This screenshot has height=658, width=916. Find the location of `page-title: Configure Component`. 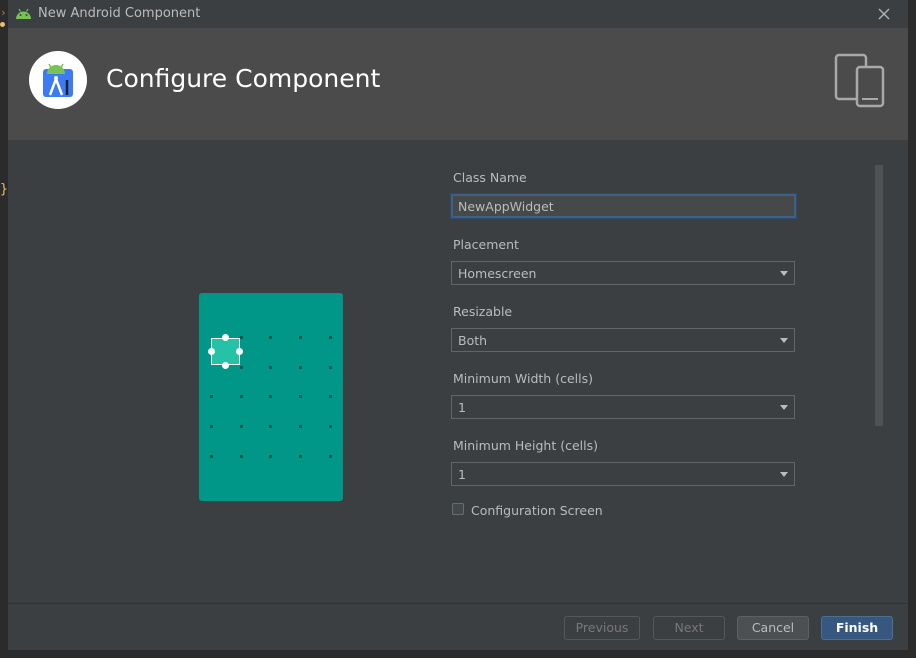

page-title: Configure Component is located at coordinates (243, 78).